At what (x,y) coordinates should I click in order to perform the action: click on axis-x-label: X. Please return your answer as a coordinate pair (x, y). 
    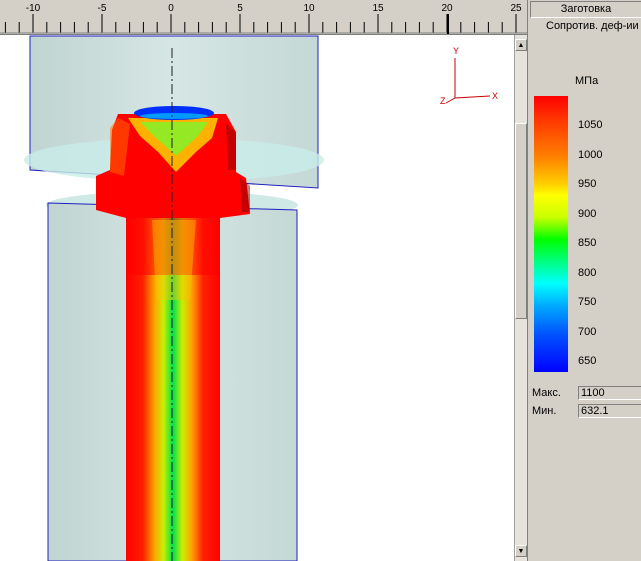
    Looking at the image, I should click on (495, 96).